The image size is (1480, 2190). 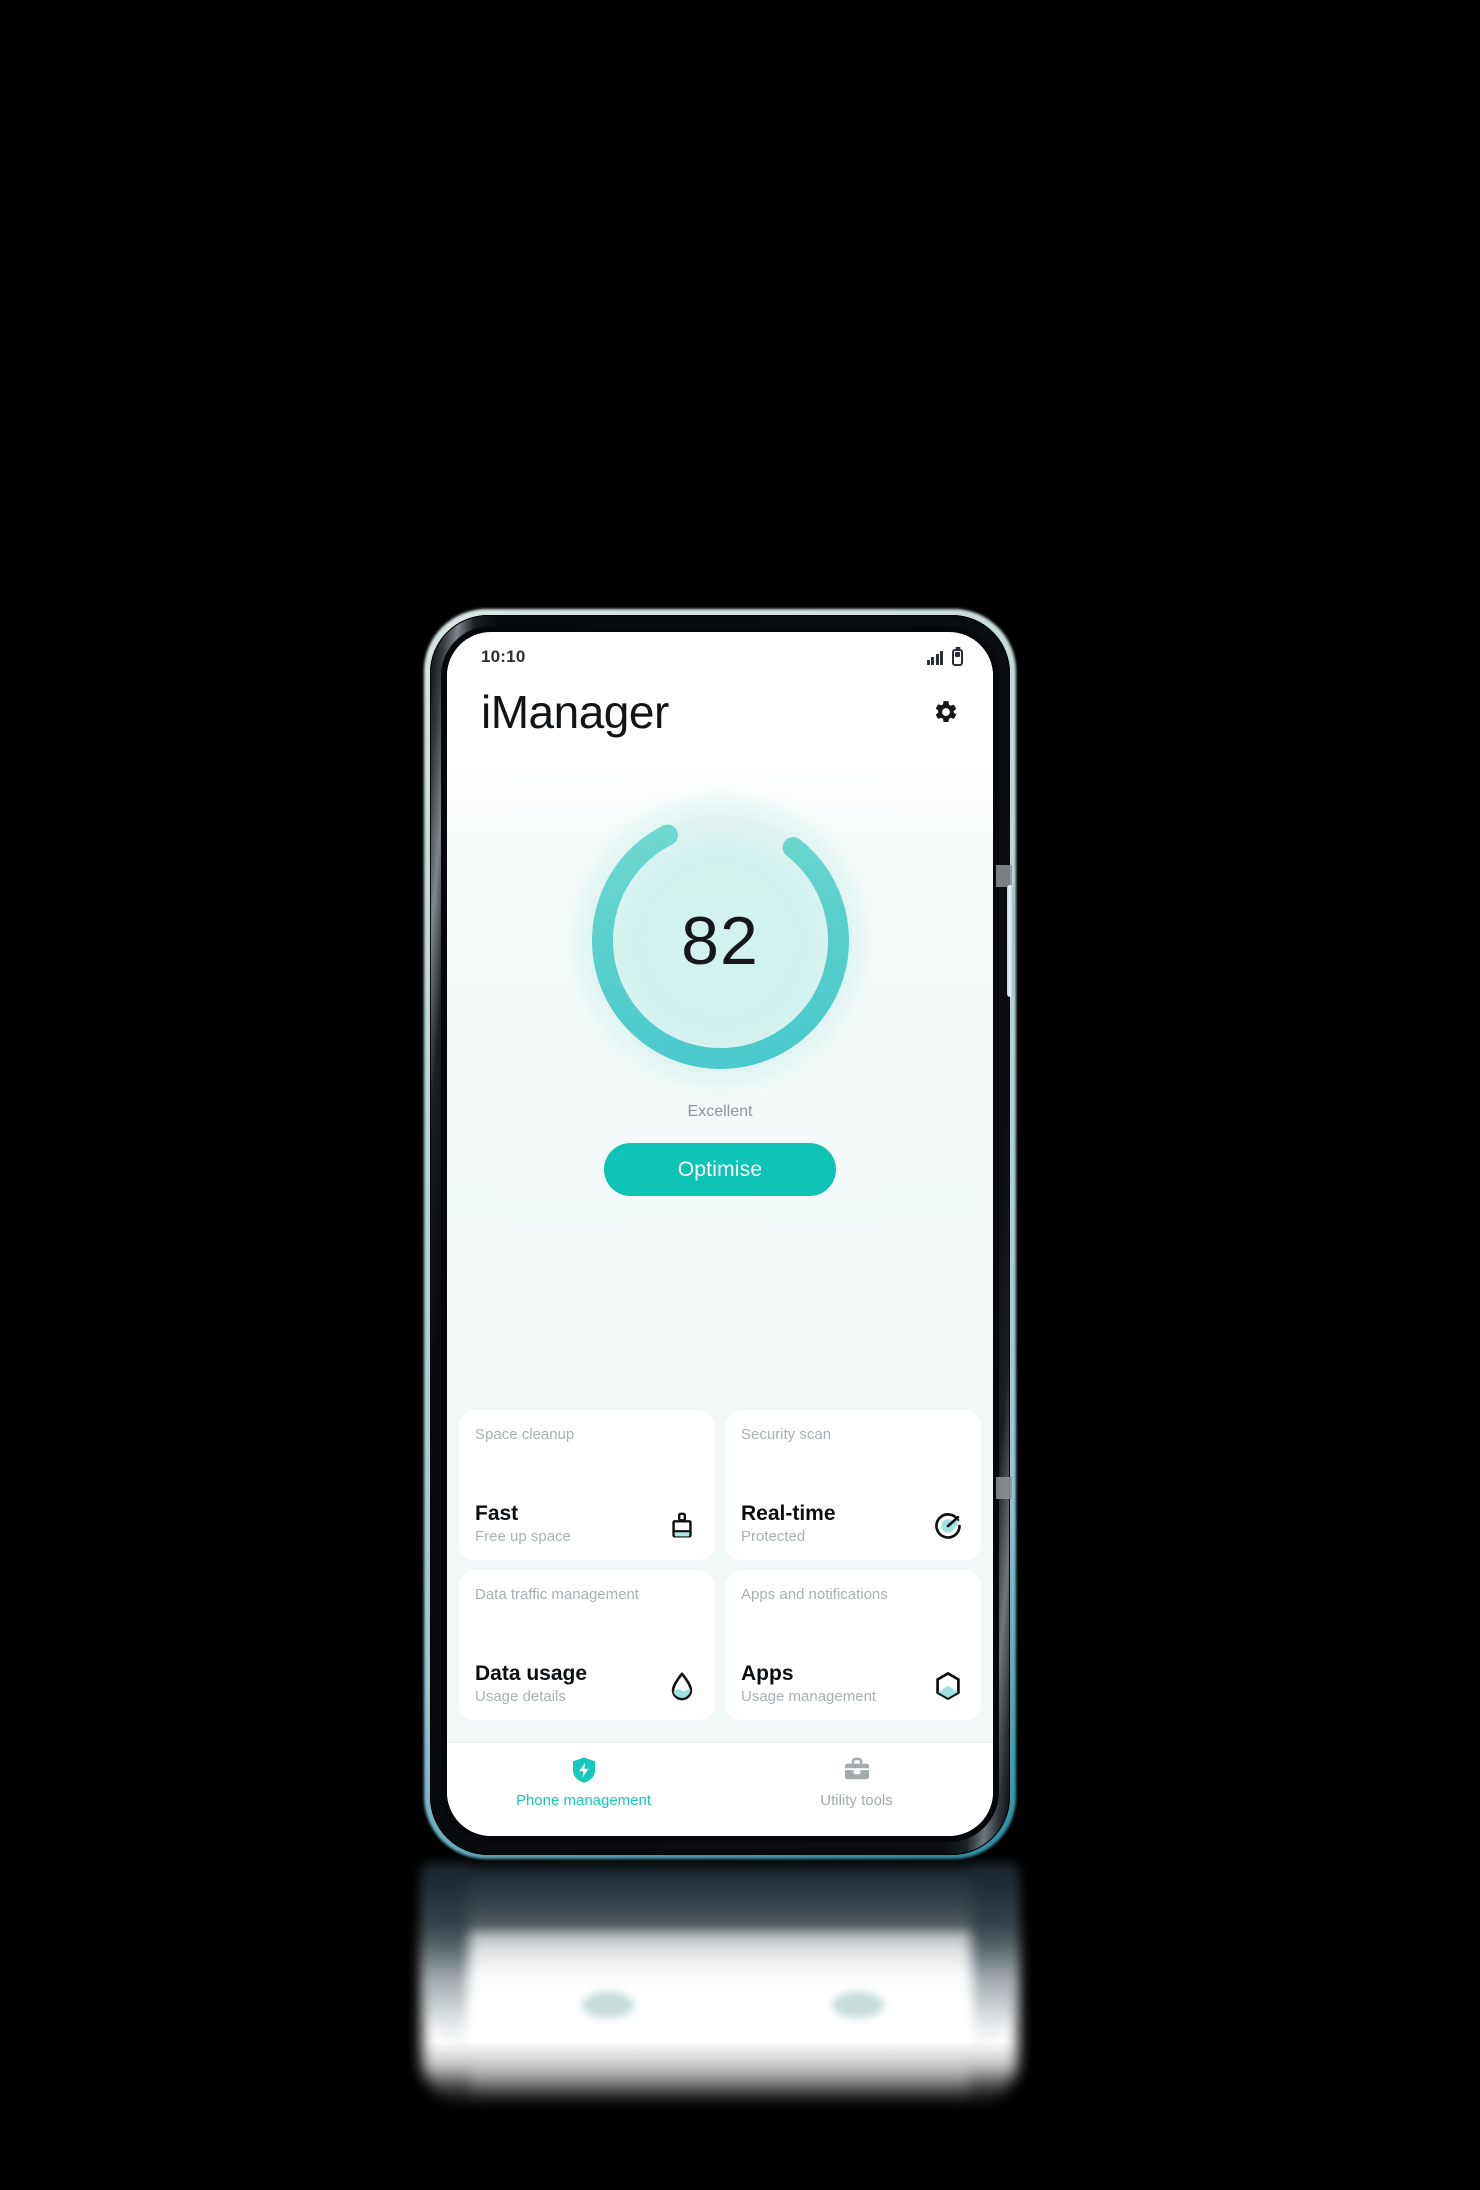 What do you see at coordinates (720, 1170) in the screenshot?
I see `optimise-button: Optimise` at bounding box center [720, 1170].